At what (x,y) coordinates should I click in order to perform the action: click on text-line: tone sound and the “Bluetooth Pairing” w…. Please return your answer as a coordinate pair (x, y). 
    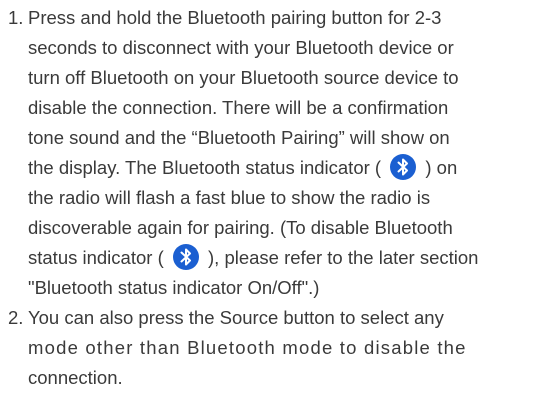
    Looking at the image, I should click on (239, 137).